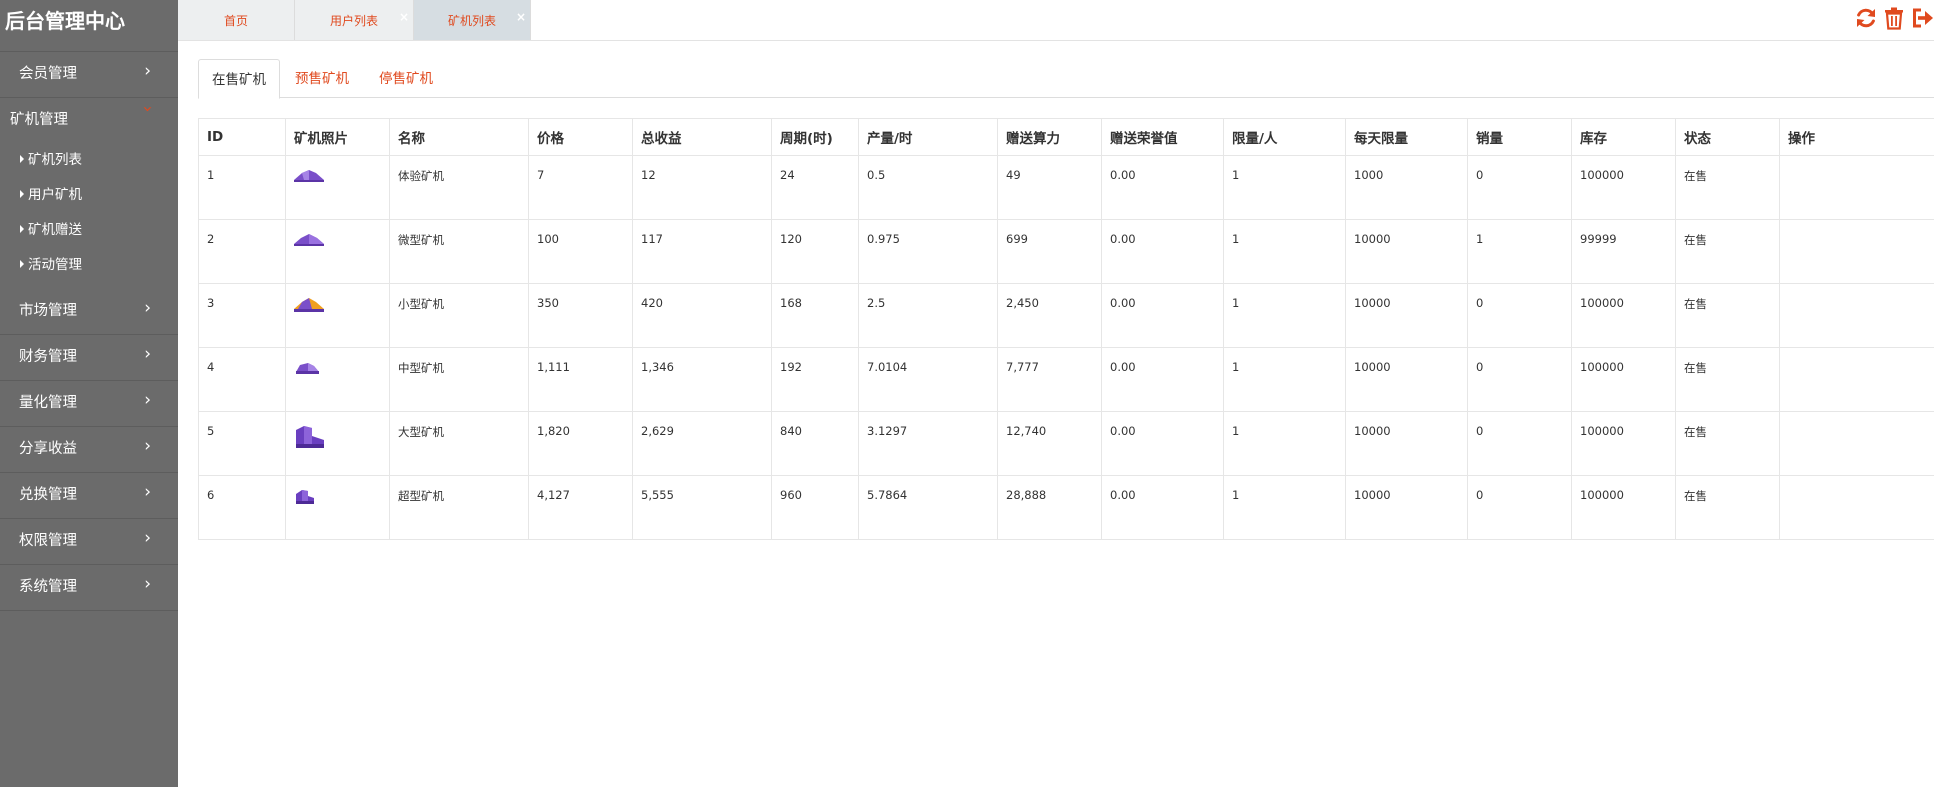 The image size is (1934, 787). I want to click on cell-power: 12,740, so click(1049, 443).